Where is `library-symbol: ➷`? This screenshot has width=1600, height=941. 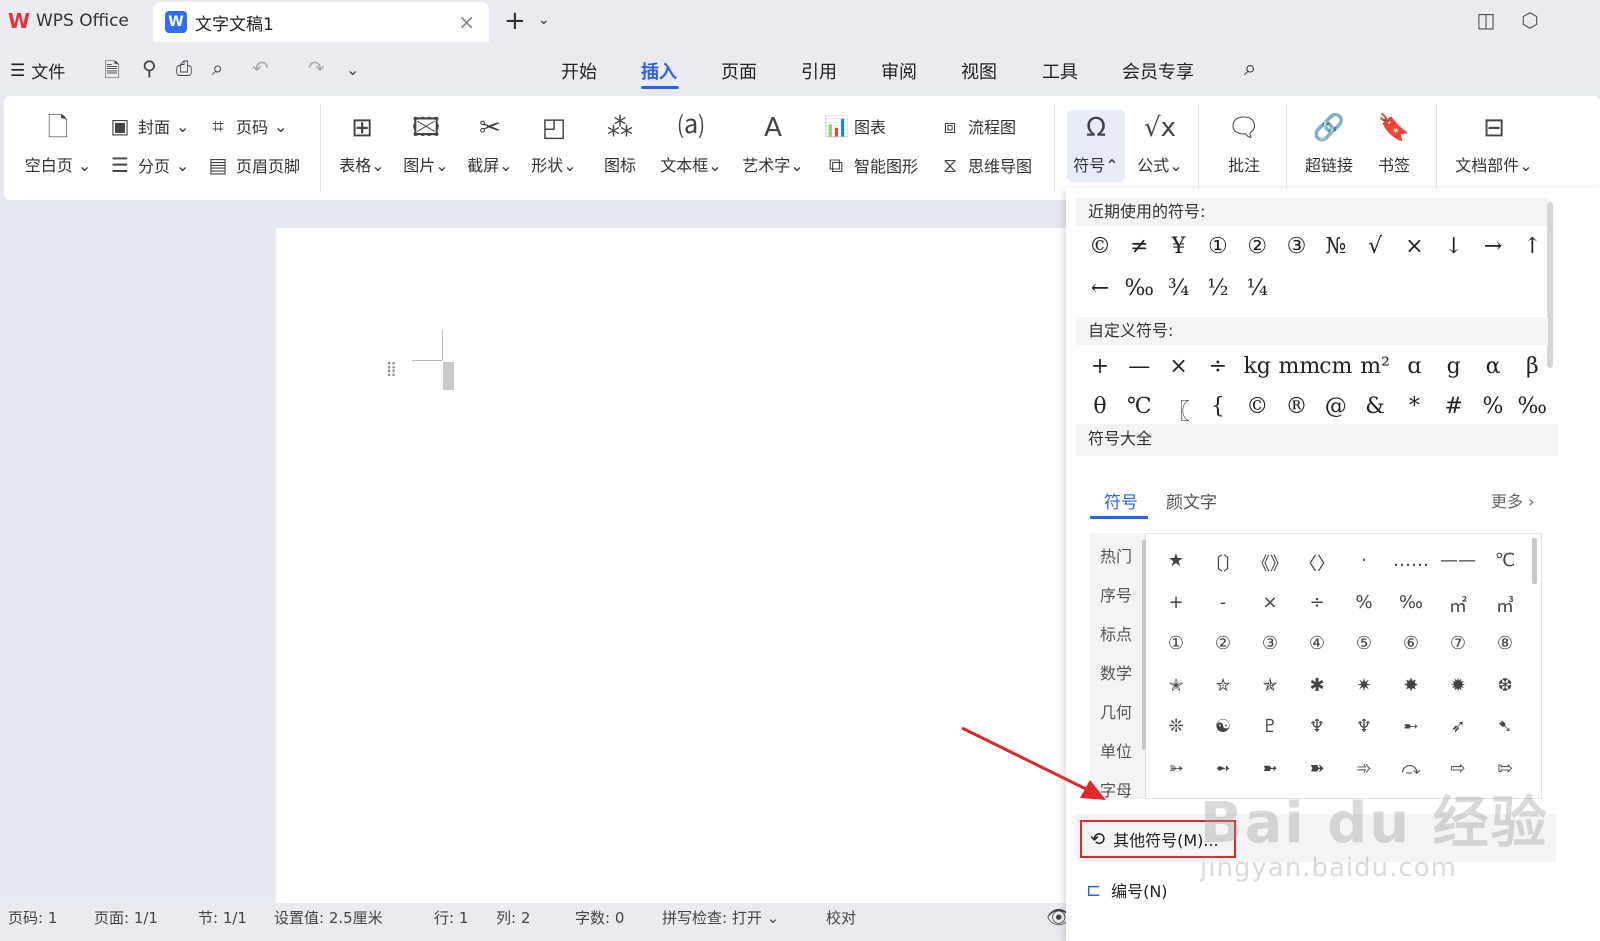
library-symbol: ➷ is located at coordinates (1505, 726).